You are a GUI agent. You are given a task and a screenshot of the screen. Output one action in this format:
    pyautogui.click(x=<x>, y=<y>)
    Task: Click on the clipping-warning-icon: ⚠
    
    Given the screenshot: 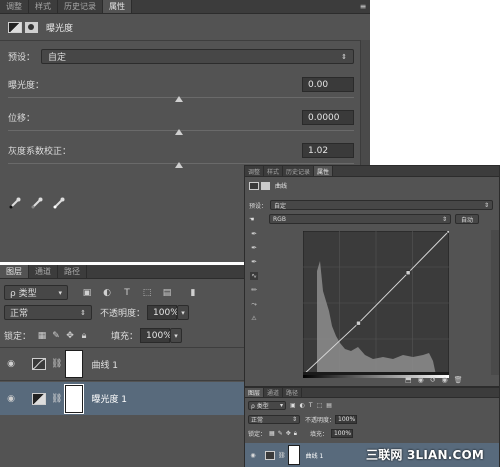 What is the action you would take?
    pyautogui.click(x=253, y=318)
    